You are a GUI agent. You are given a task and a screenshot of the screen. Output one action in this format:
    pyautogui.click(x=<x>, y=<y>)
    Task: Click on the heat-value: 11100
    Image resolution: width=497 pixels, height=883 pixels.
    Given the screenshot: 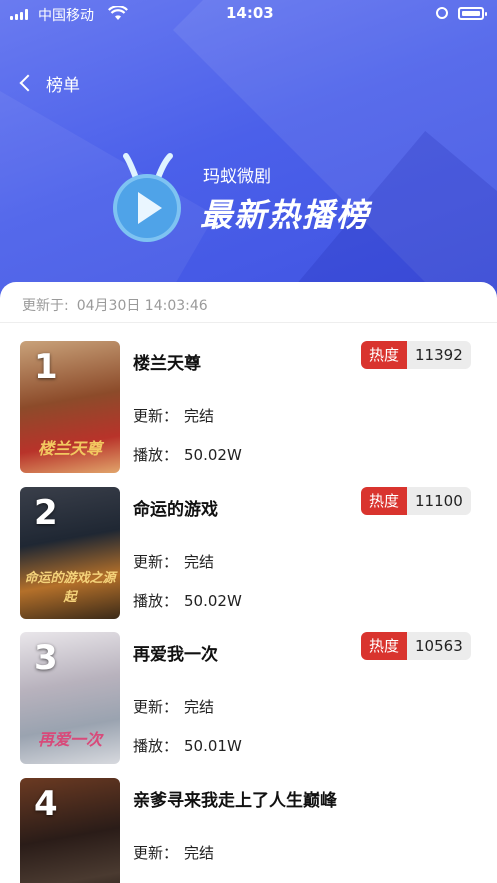 What is the action you would take?
    pyautogui.click(x=439, y=501)
    